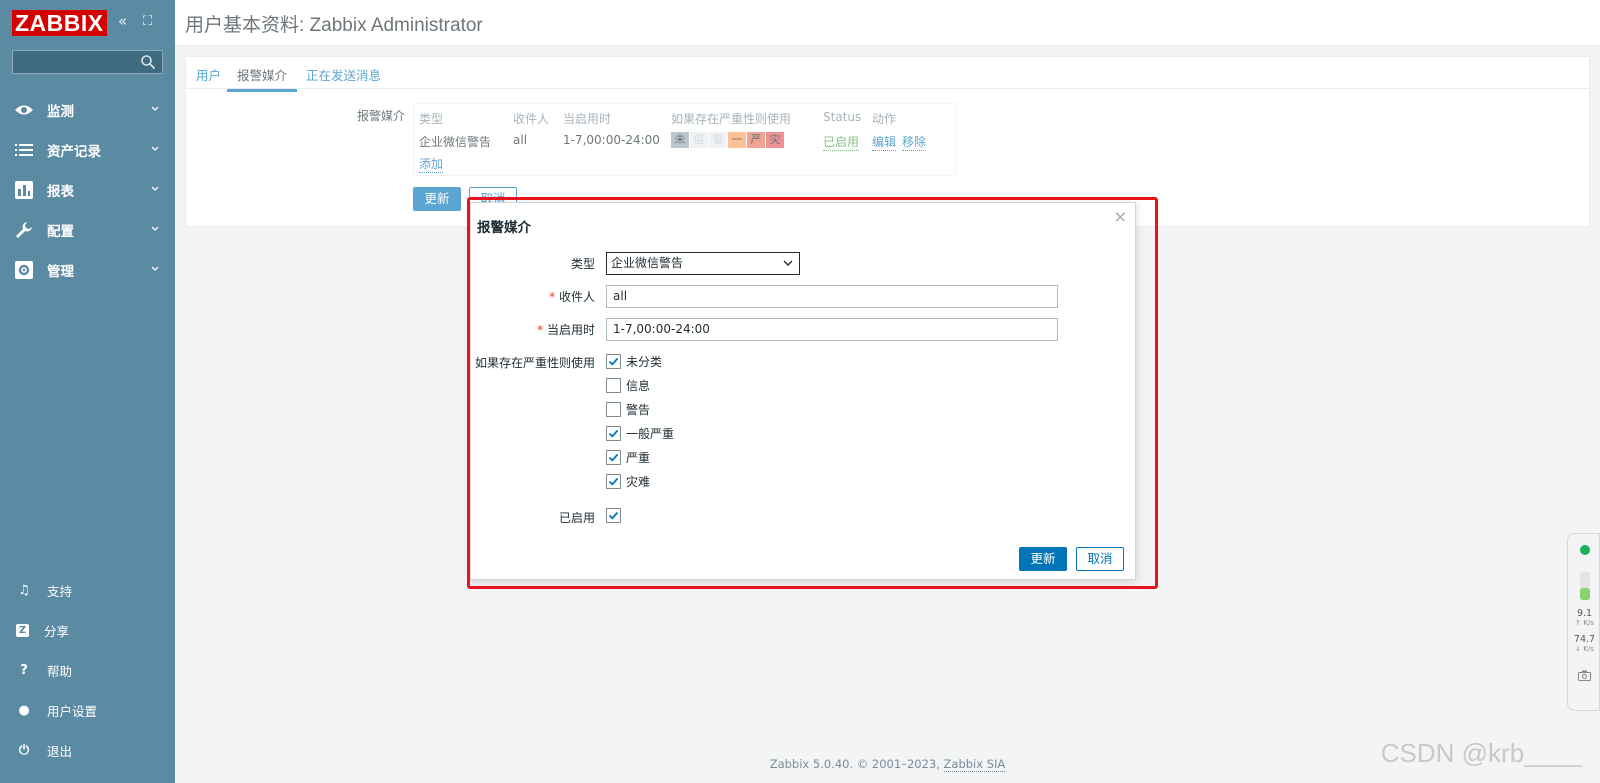  Describe the element at coordinates (24, 750) in the screenshot. I see `power-icon: ⏻` at that location.